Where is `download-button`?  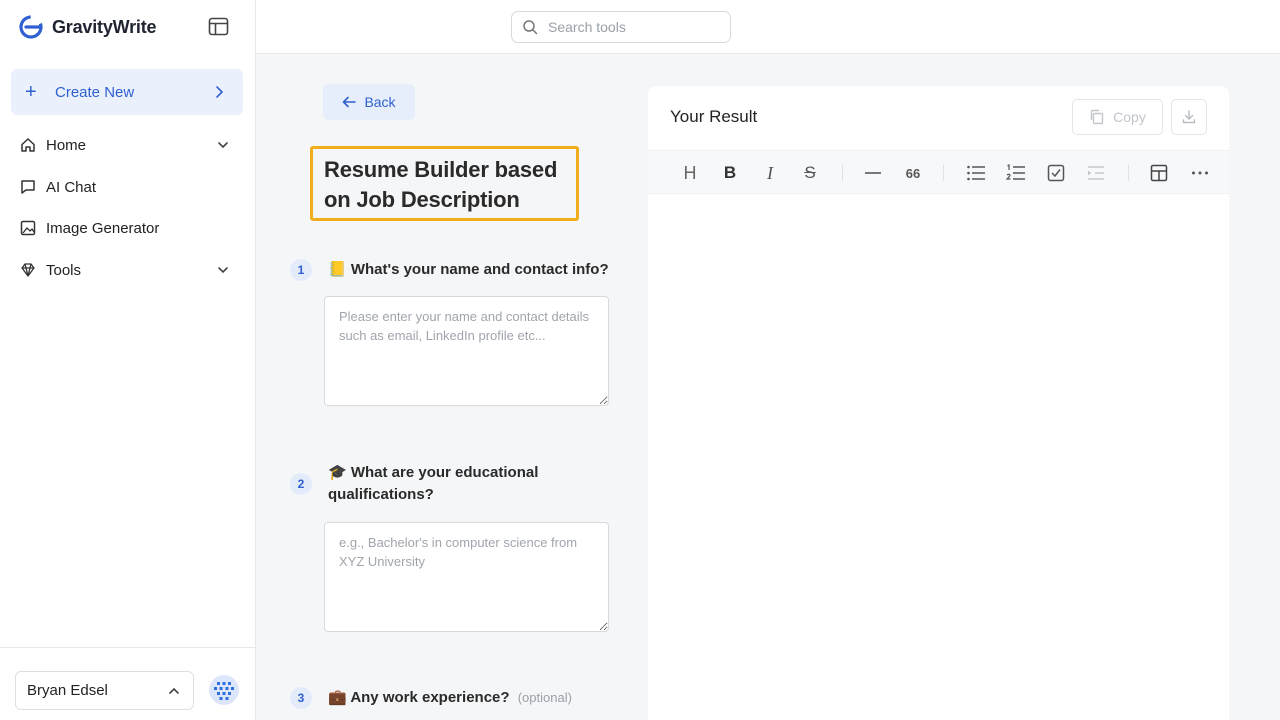 download-button is located at coordinates (1189, 117).